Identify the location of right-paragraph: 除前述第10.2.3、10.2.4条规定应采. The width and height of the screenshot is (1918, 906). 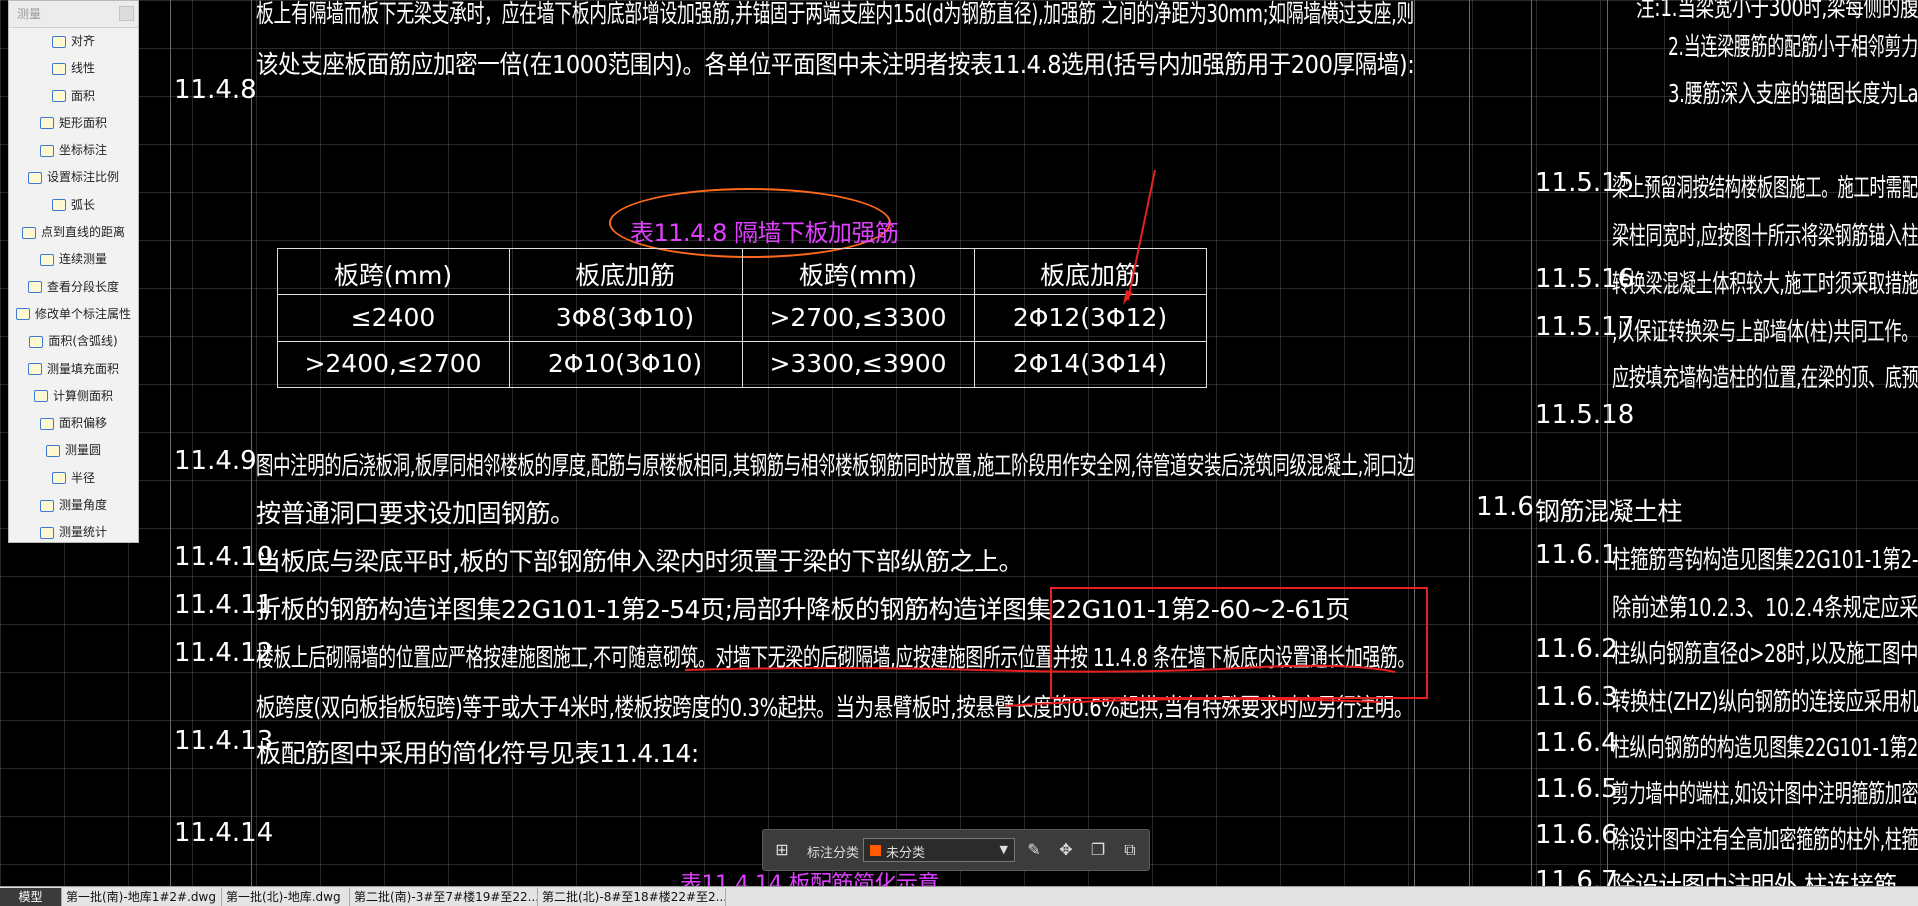
(1765, 607).